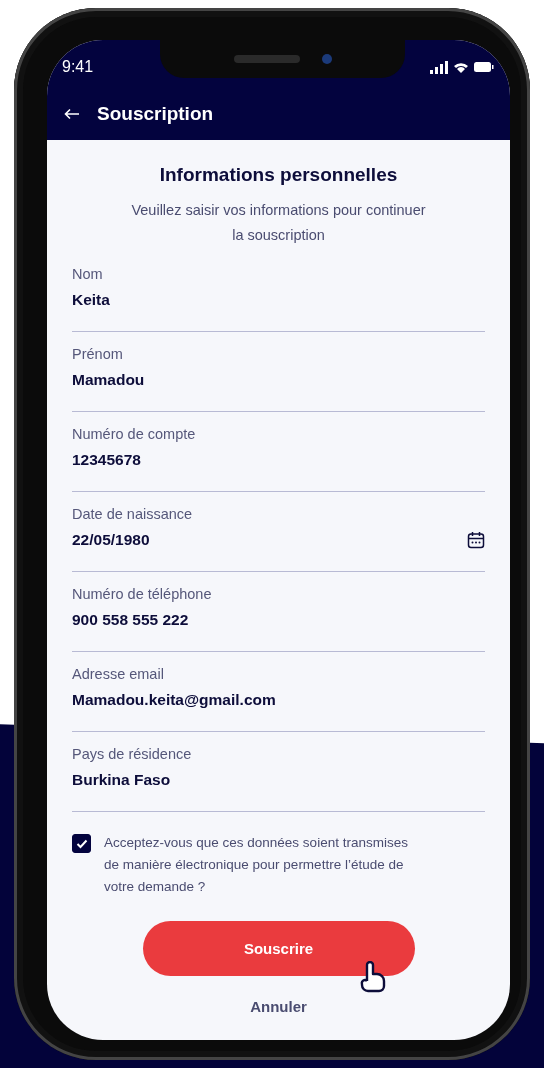  Describe the element at coordinates (278, 948) in the screenshot. I see `subscribe-button: Souscrire` at that location.